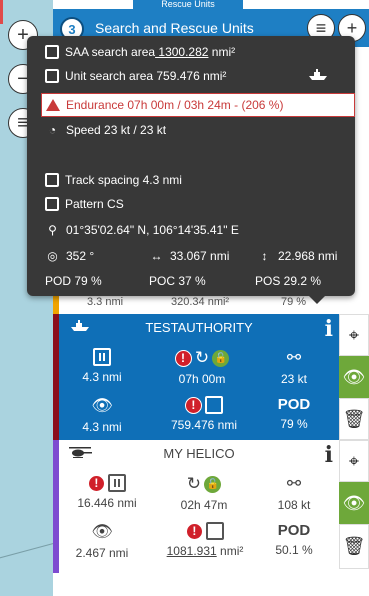  What do you see at coordinates (107, 492) in the screenshot?
I see `track-spacing-cell: ! 16.446 nmi` at bounding box center [107, 492].